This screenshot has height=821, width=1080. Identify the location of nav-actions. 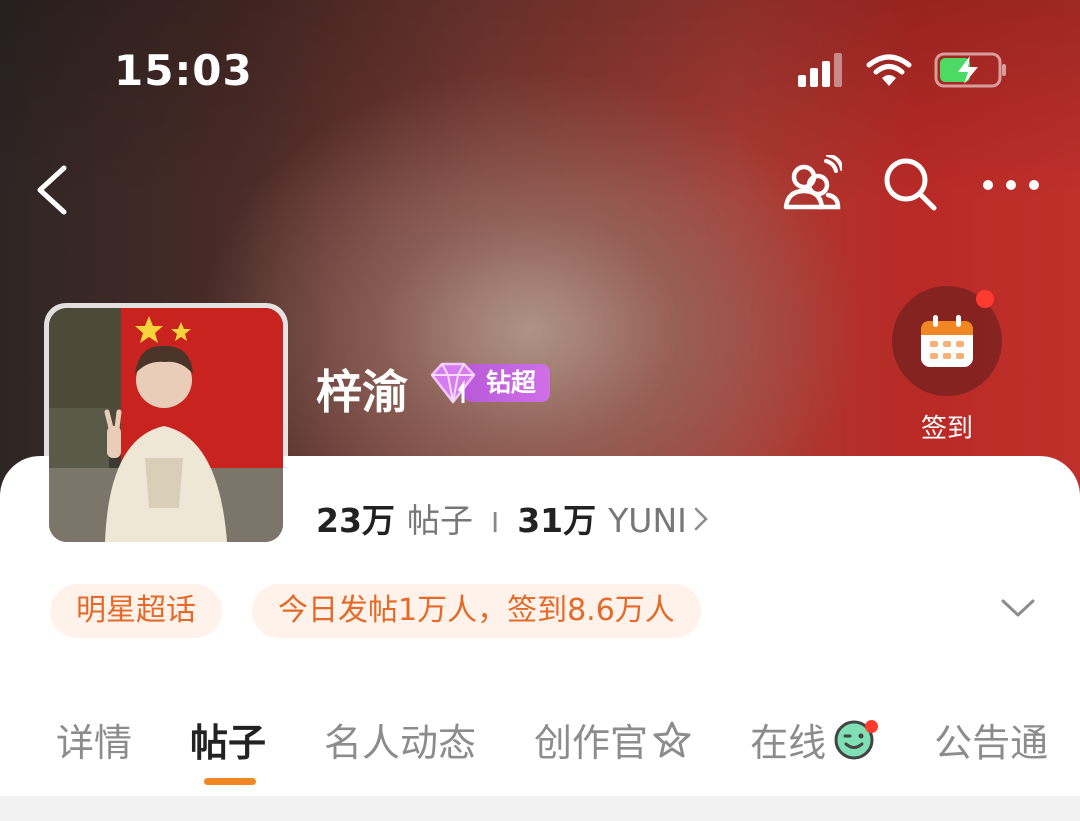
(912, 185).